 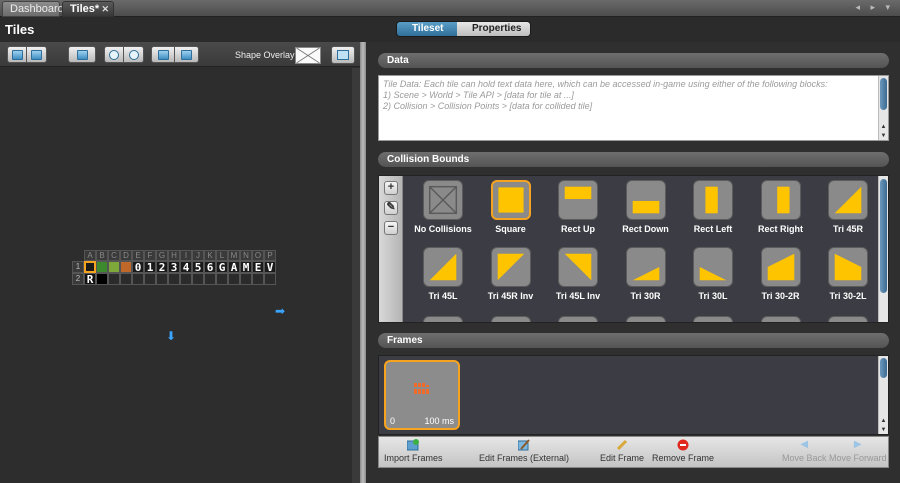 What do you see at coordinates (391, 188) in the screenshot?
I see `add-collision-button: +` at bounding box center [391, 188].